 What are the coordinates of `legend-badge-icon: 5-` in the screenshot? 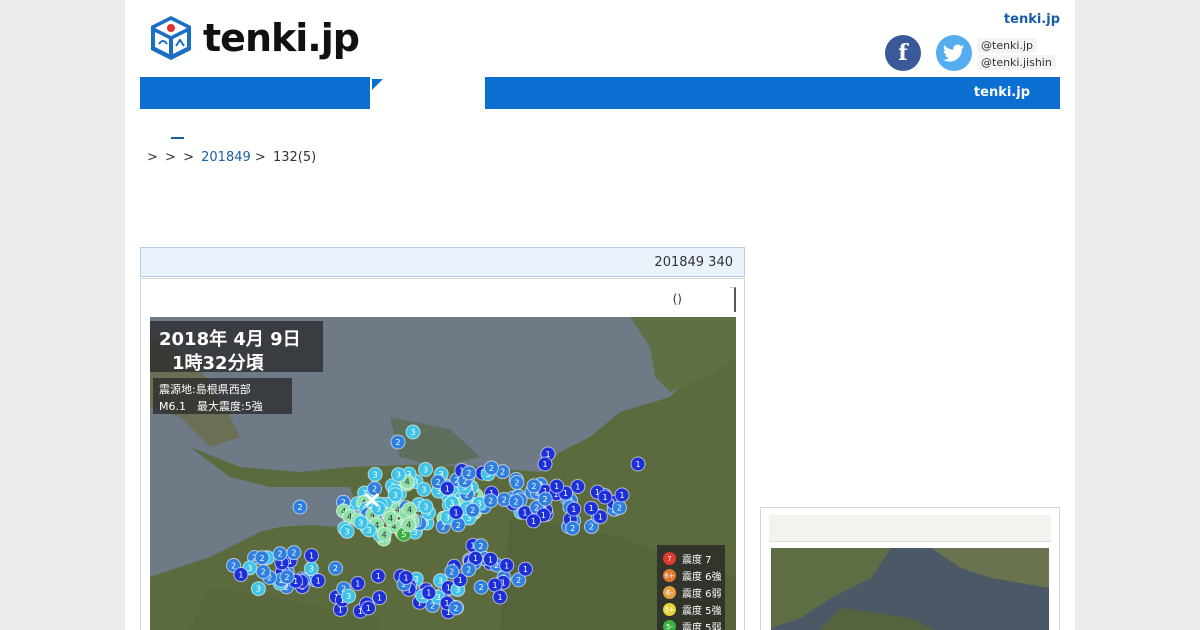 It's located at (669, 625).